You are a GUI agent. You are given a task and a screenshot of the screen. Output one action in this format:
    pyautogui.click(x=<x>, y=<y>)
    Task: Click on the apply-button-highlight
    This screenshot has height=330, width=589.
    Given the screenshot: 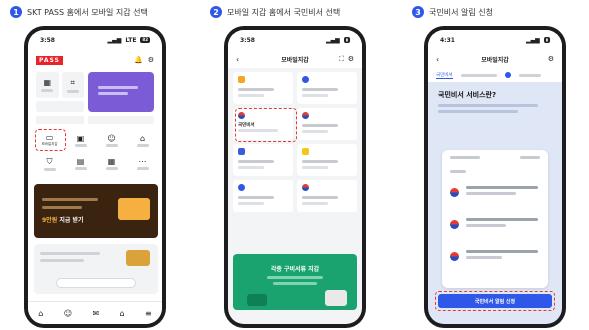 What is the action you would take?
    pyautogui.click(x=495, y=301)
    